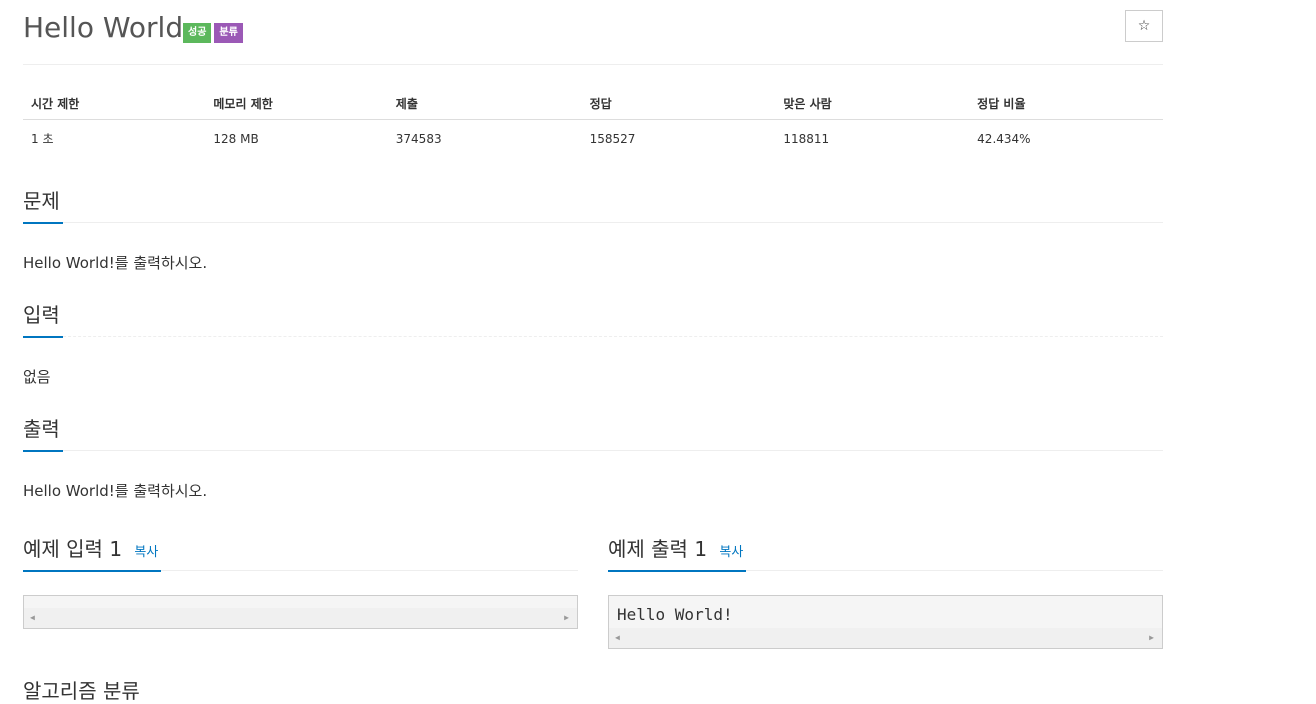  I want to click on value-accept-ratio: 42.434%, so click(1004, 138).